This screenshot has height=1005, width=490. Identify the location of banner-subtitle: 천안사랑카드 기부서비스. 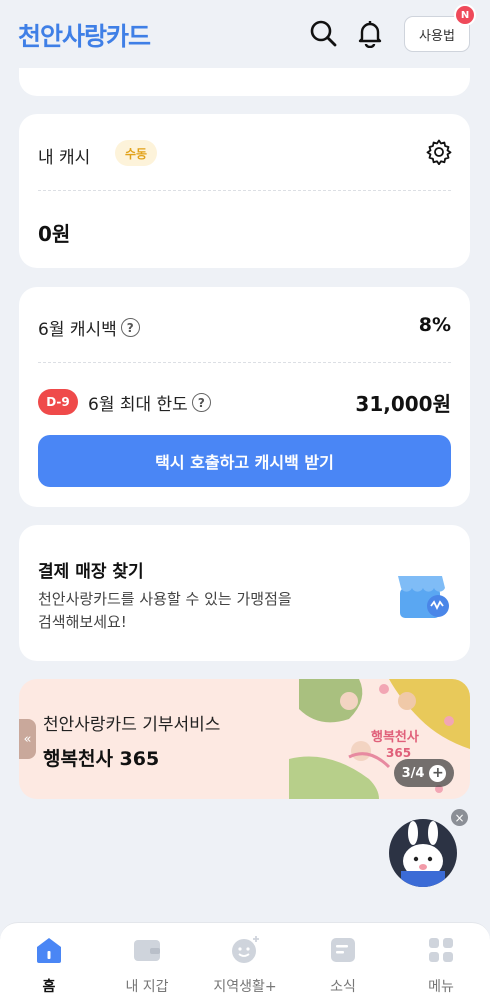
(132, 725).